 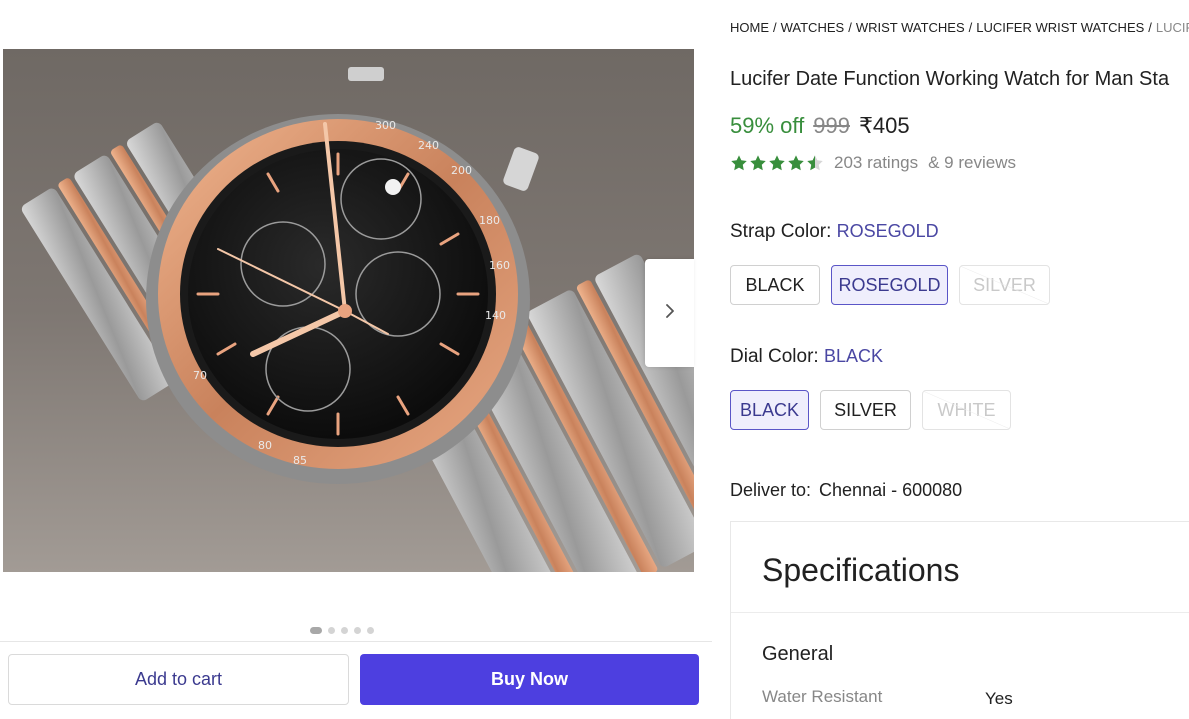 I want to click on delivery-location: Chennai - 600080, so click(x=890, y=490).